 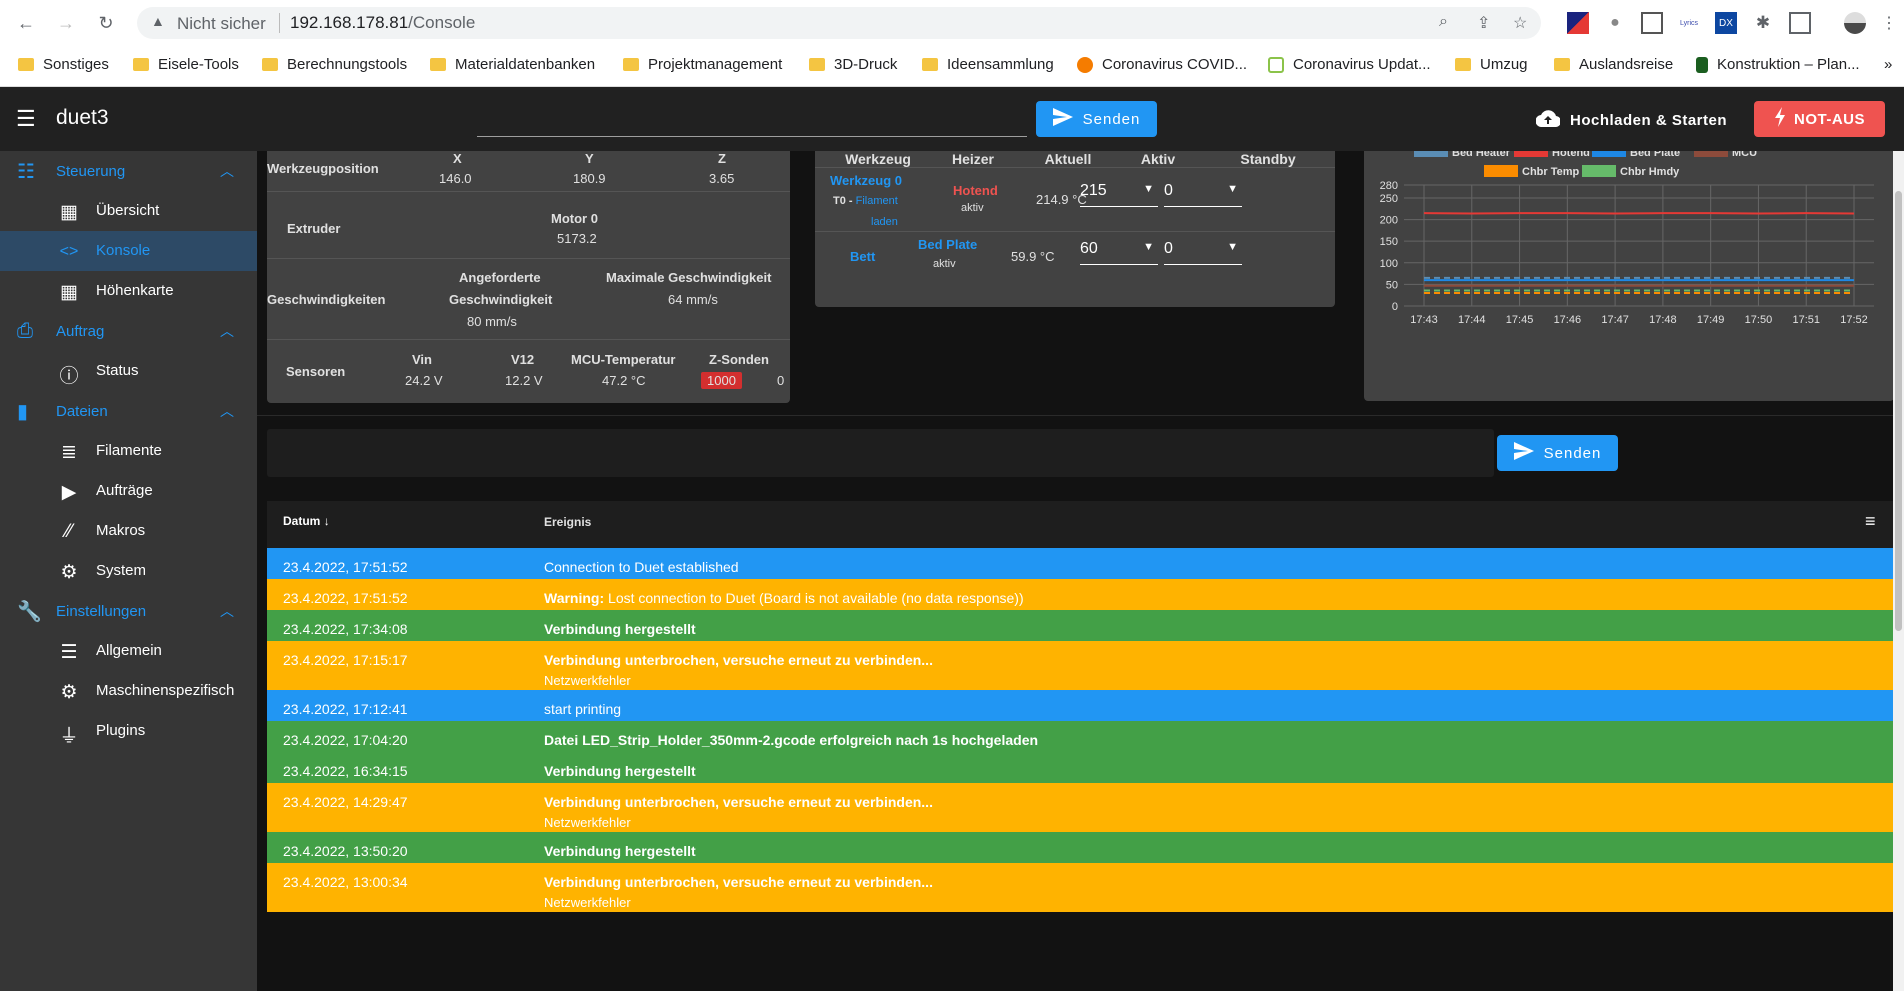 I want to click on sidebar-item-makros: ⁄⁄ Makros, so click(x=128, y=531).